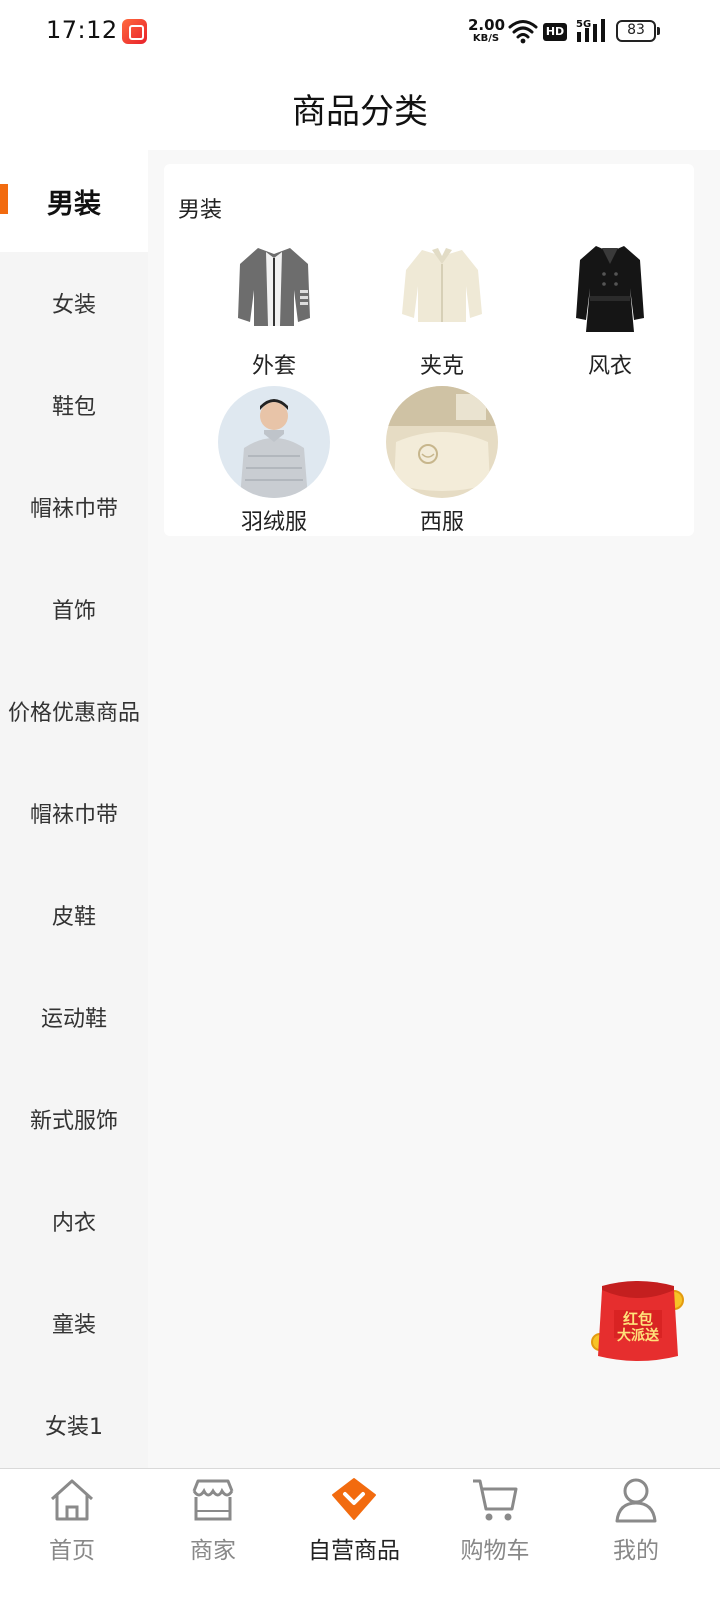 This screenshot has width=720, height=1600. Describe the element at coordinates (441, 366) in the screenshot. I see `subcategory-label-jacket: 夹克` at that location.